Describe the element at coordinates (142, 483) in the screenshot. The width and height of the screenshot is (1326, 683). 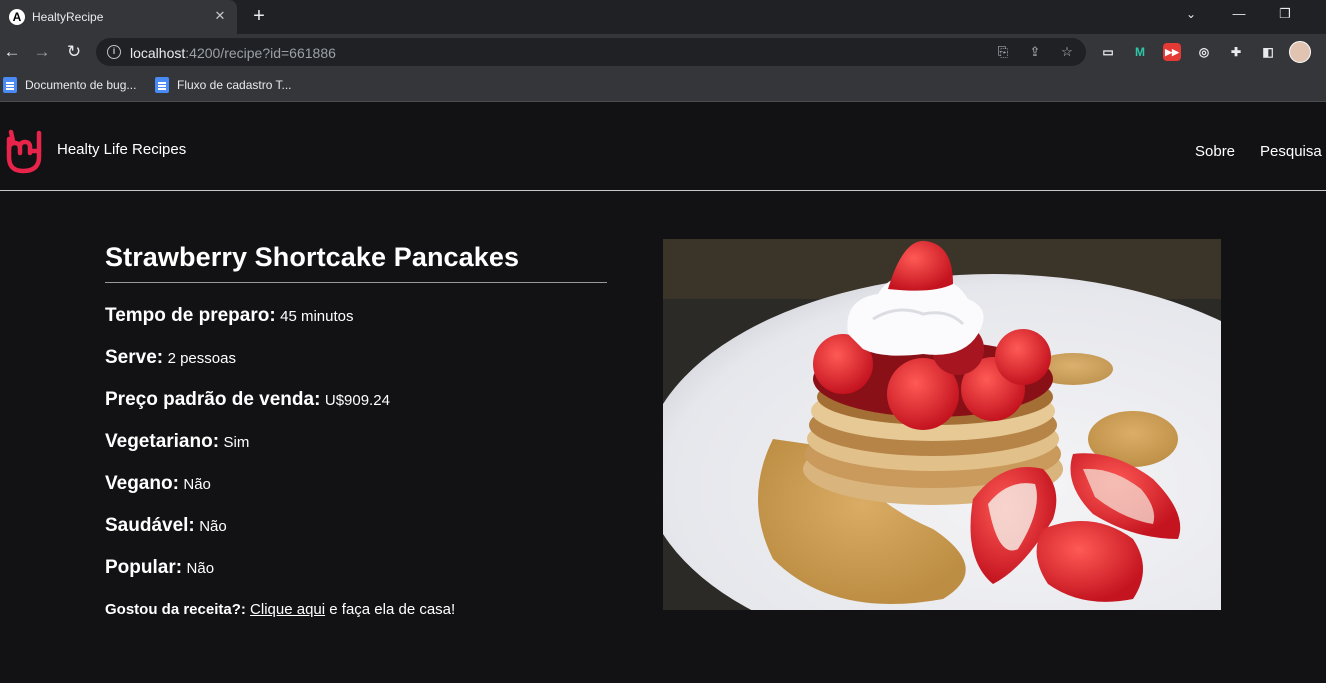
I see `field-label: Vegano:` at that location.